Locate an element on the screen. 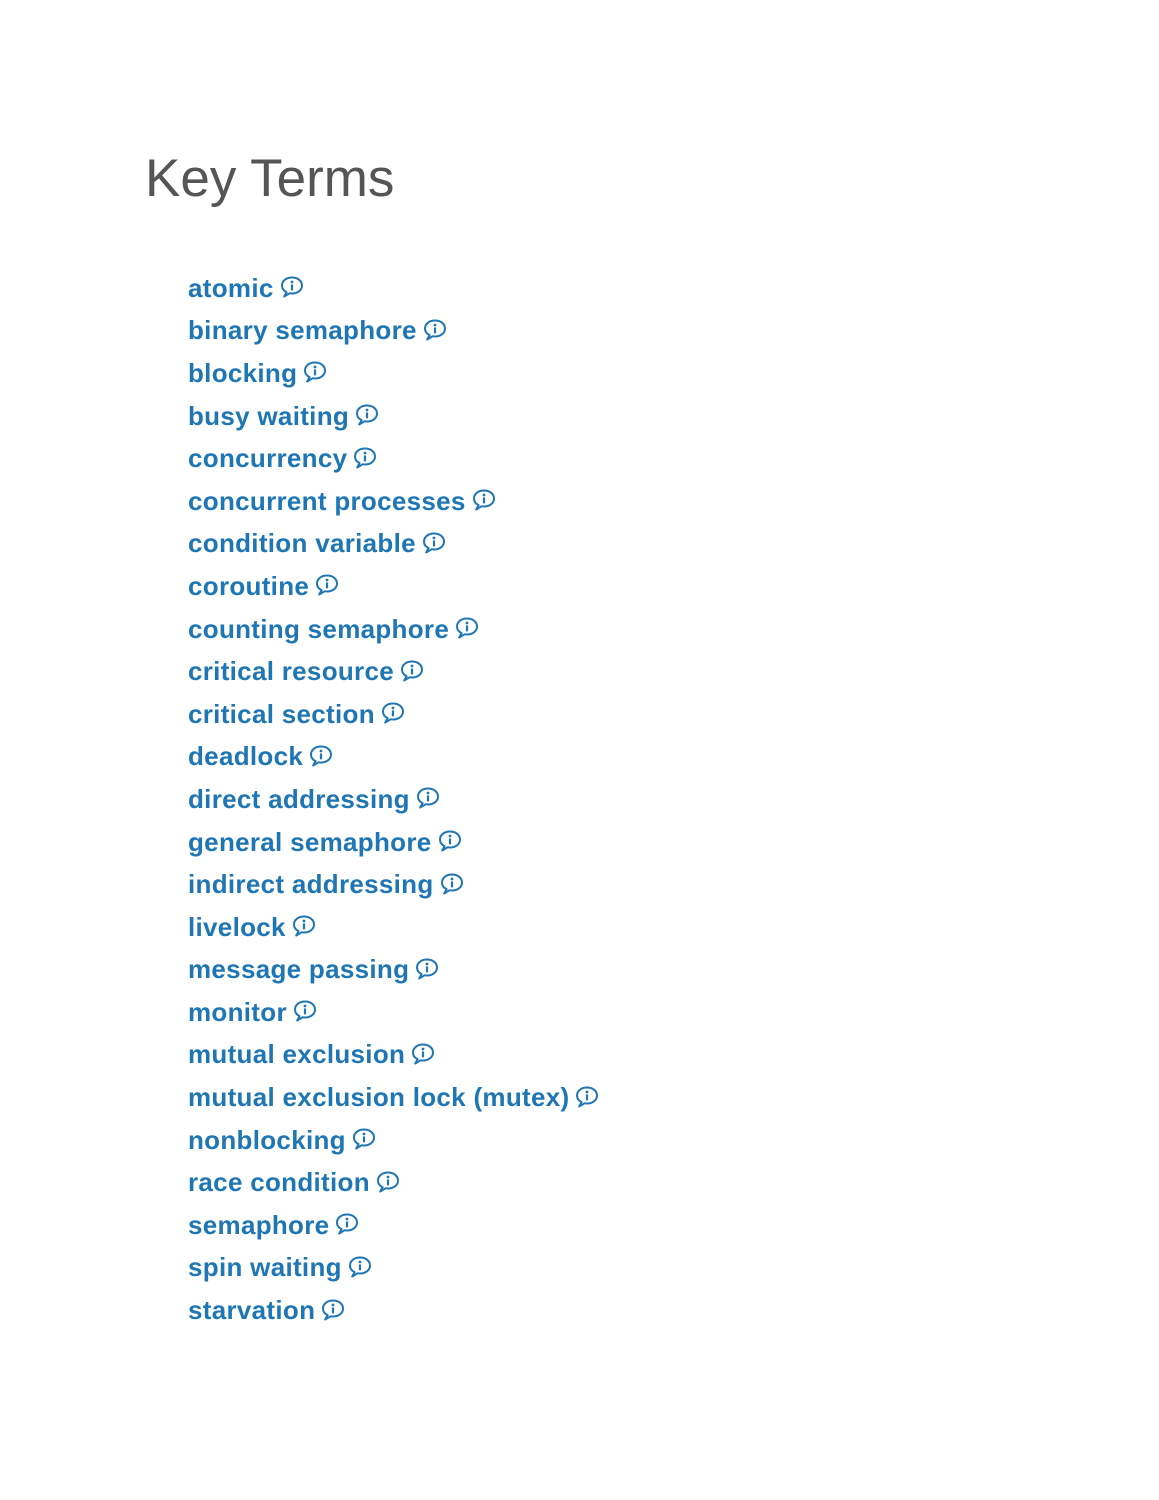  term-item: binary semaphore is located at coordinates (394, 331).